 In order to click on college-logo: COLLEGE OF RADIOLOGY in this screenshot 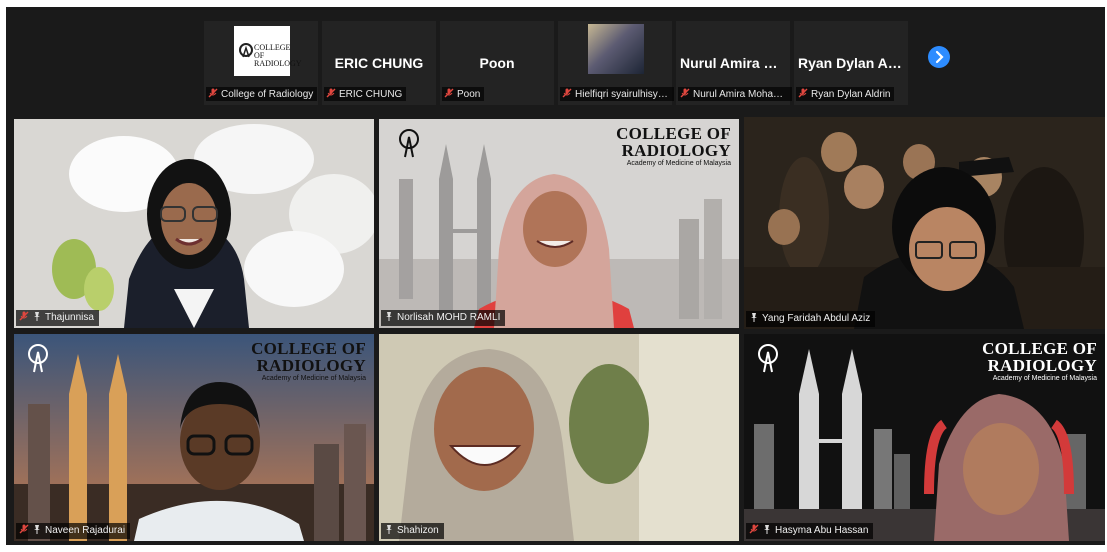, I will do `click(268, 51)`.